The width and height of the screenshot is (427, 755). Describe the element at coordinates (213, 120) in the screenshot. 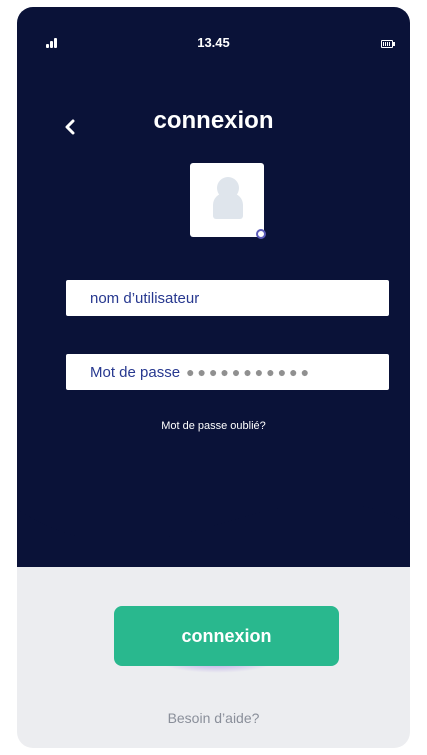

I see `page-title: connexion` at that location.